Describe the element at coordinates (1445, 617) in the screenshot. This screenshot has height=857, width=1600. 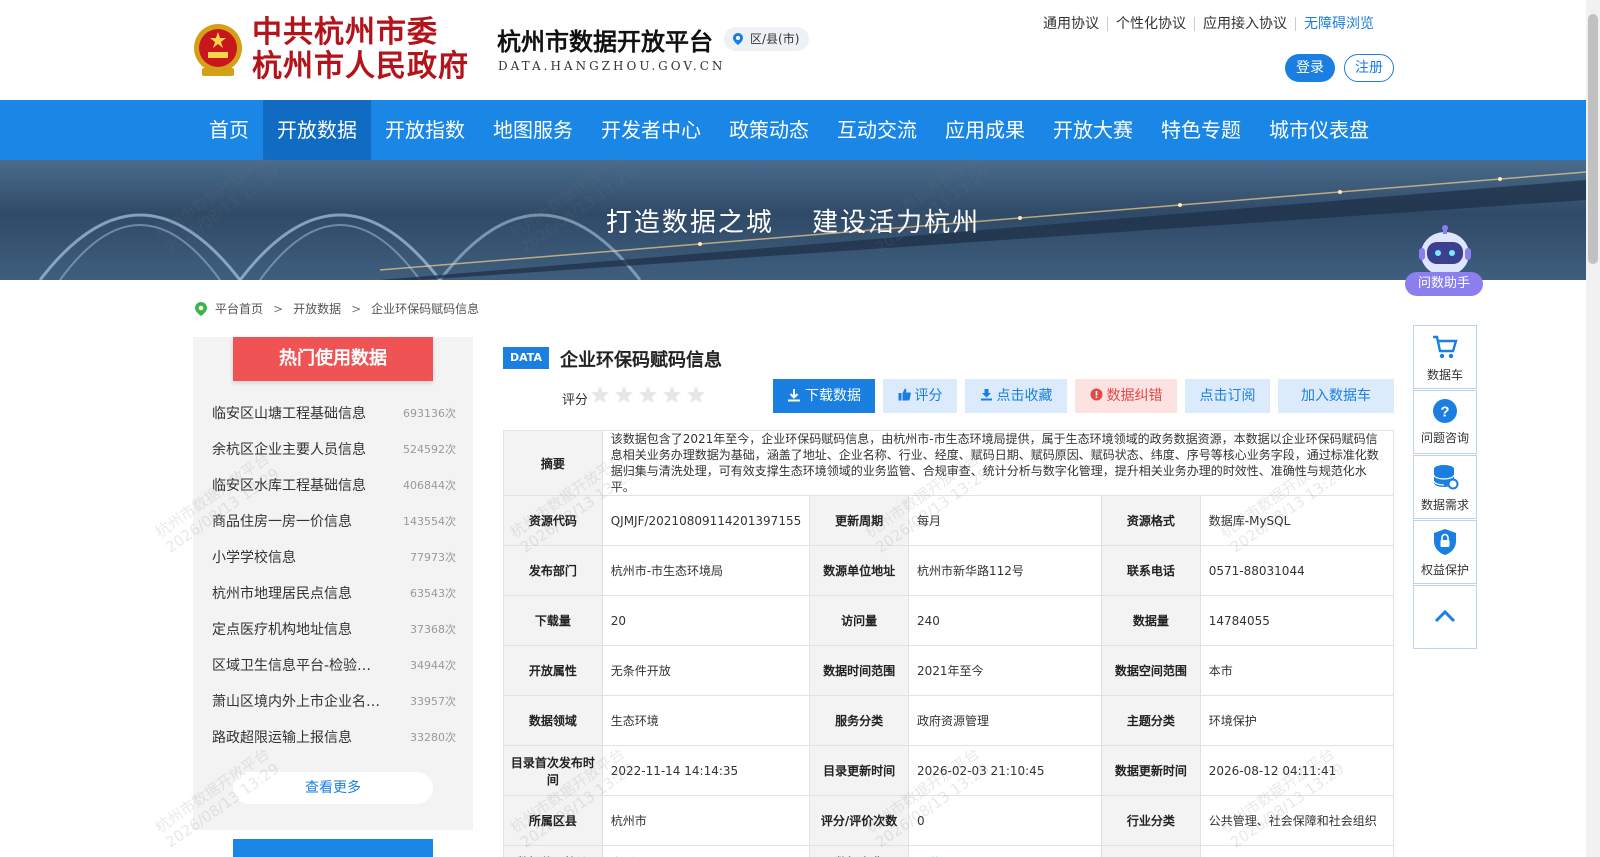
I see `back-to-top-button` at that location.